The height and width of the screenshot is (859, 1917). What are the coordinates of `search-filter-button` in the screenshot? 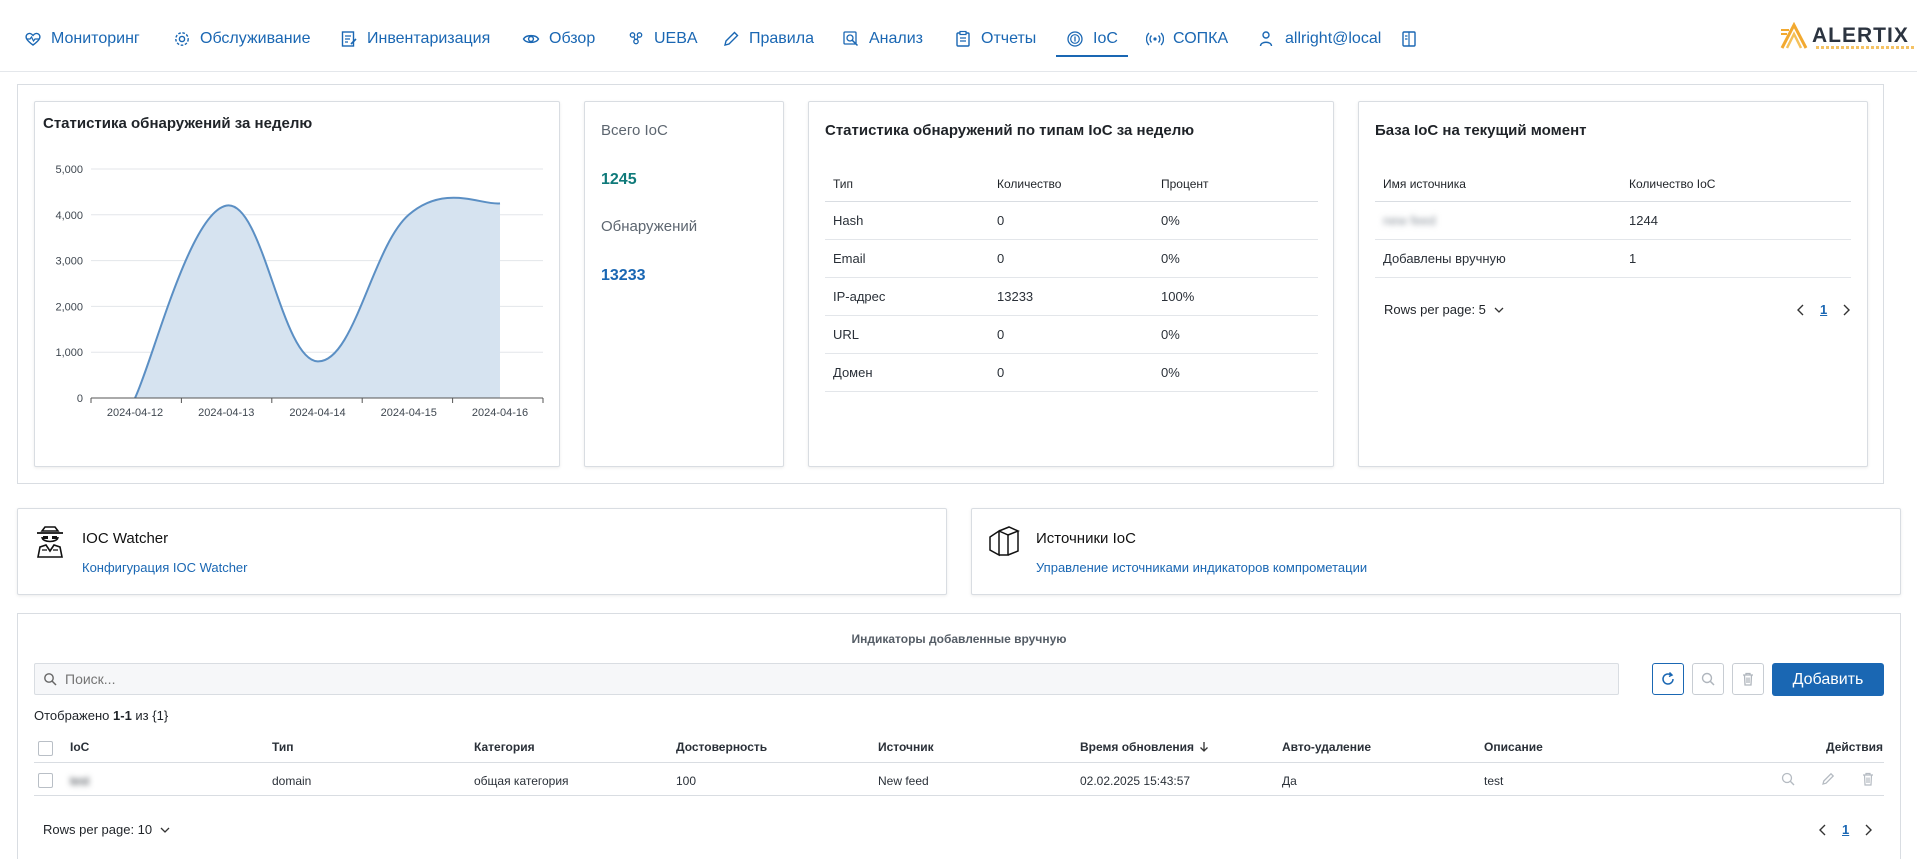 It's located at (1708, 679).